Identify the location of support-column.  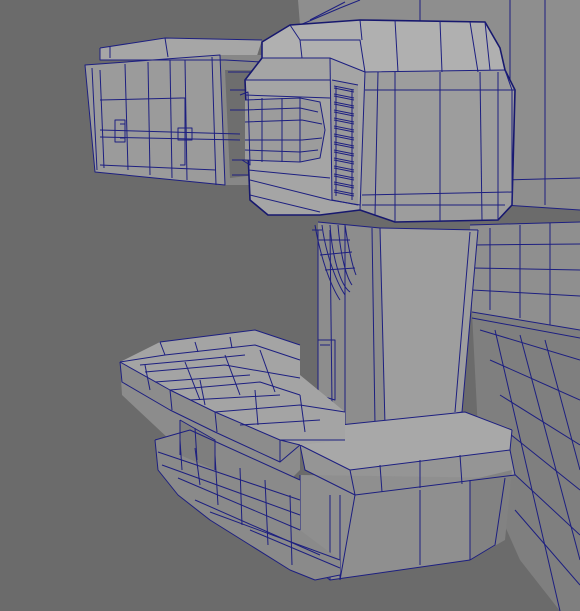
(395, 323).